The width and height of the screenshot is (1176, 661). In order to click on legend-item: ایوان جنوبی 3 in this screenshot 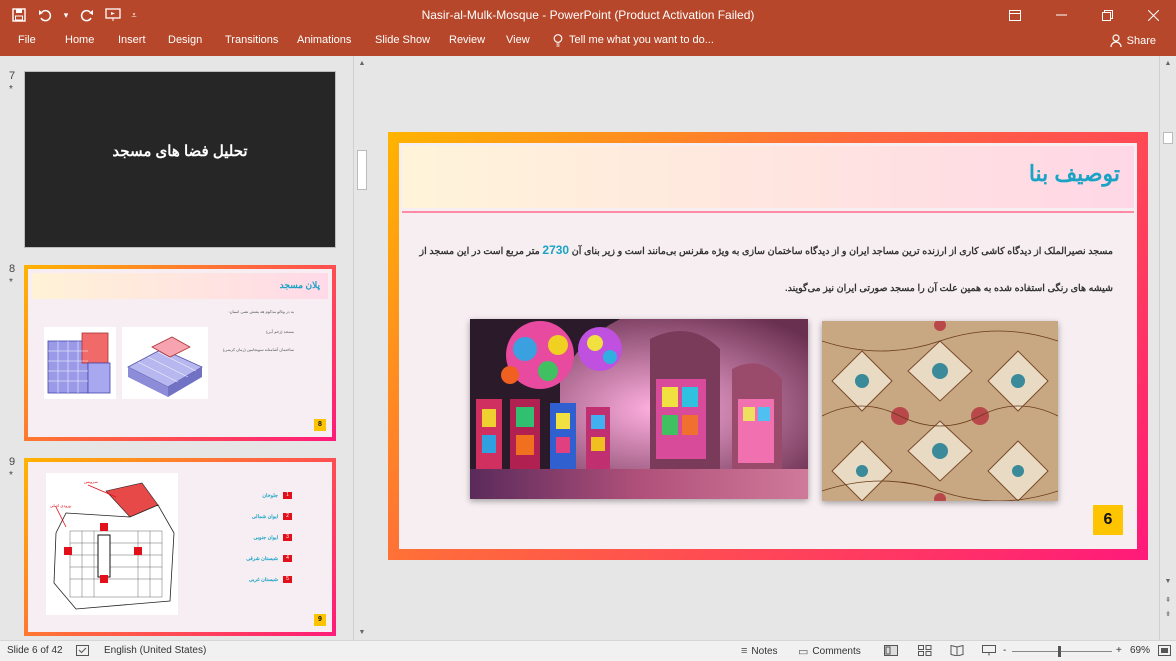, I will do `click(272, 537)`.